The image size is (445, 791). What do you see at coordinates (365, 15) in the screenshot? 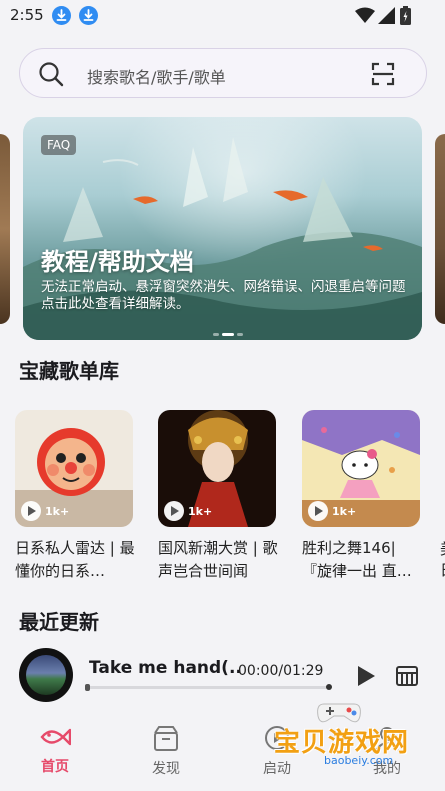
I see `wifi-icon` at bounding box center [365, 15].